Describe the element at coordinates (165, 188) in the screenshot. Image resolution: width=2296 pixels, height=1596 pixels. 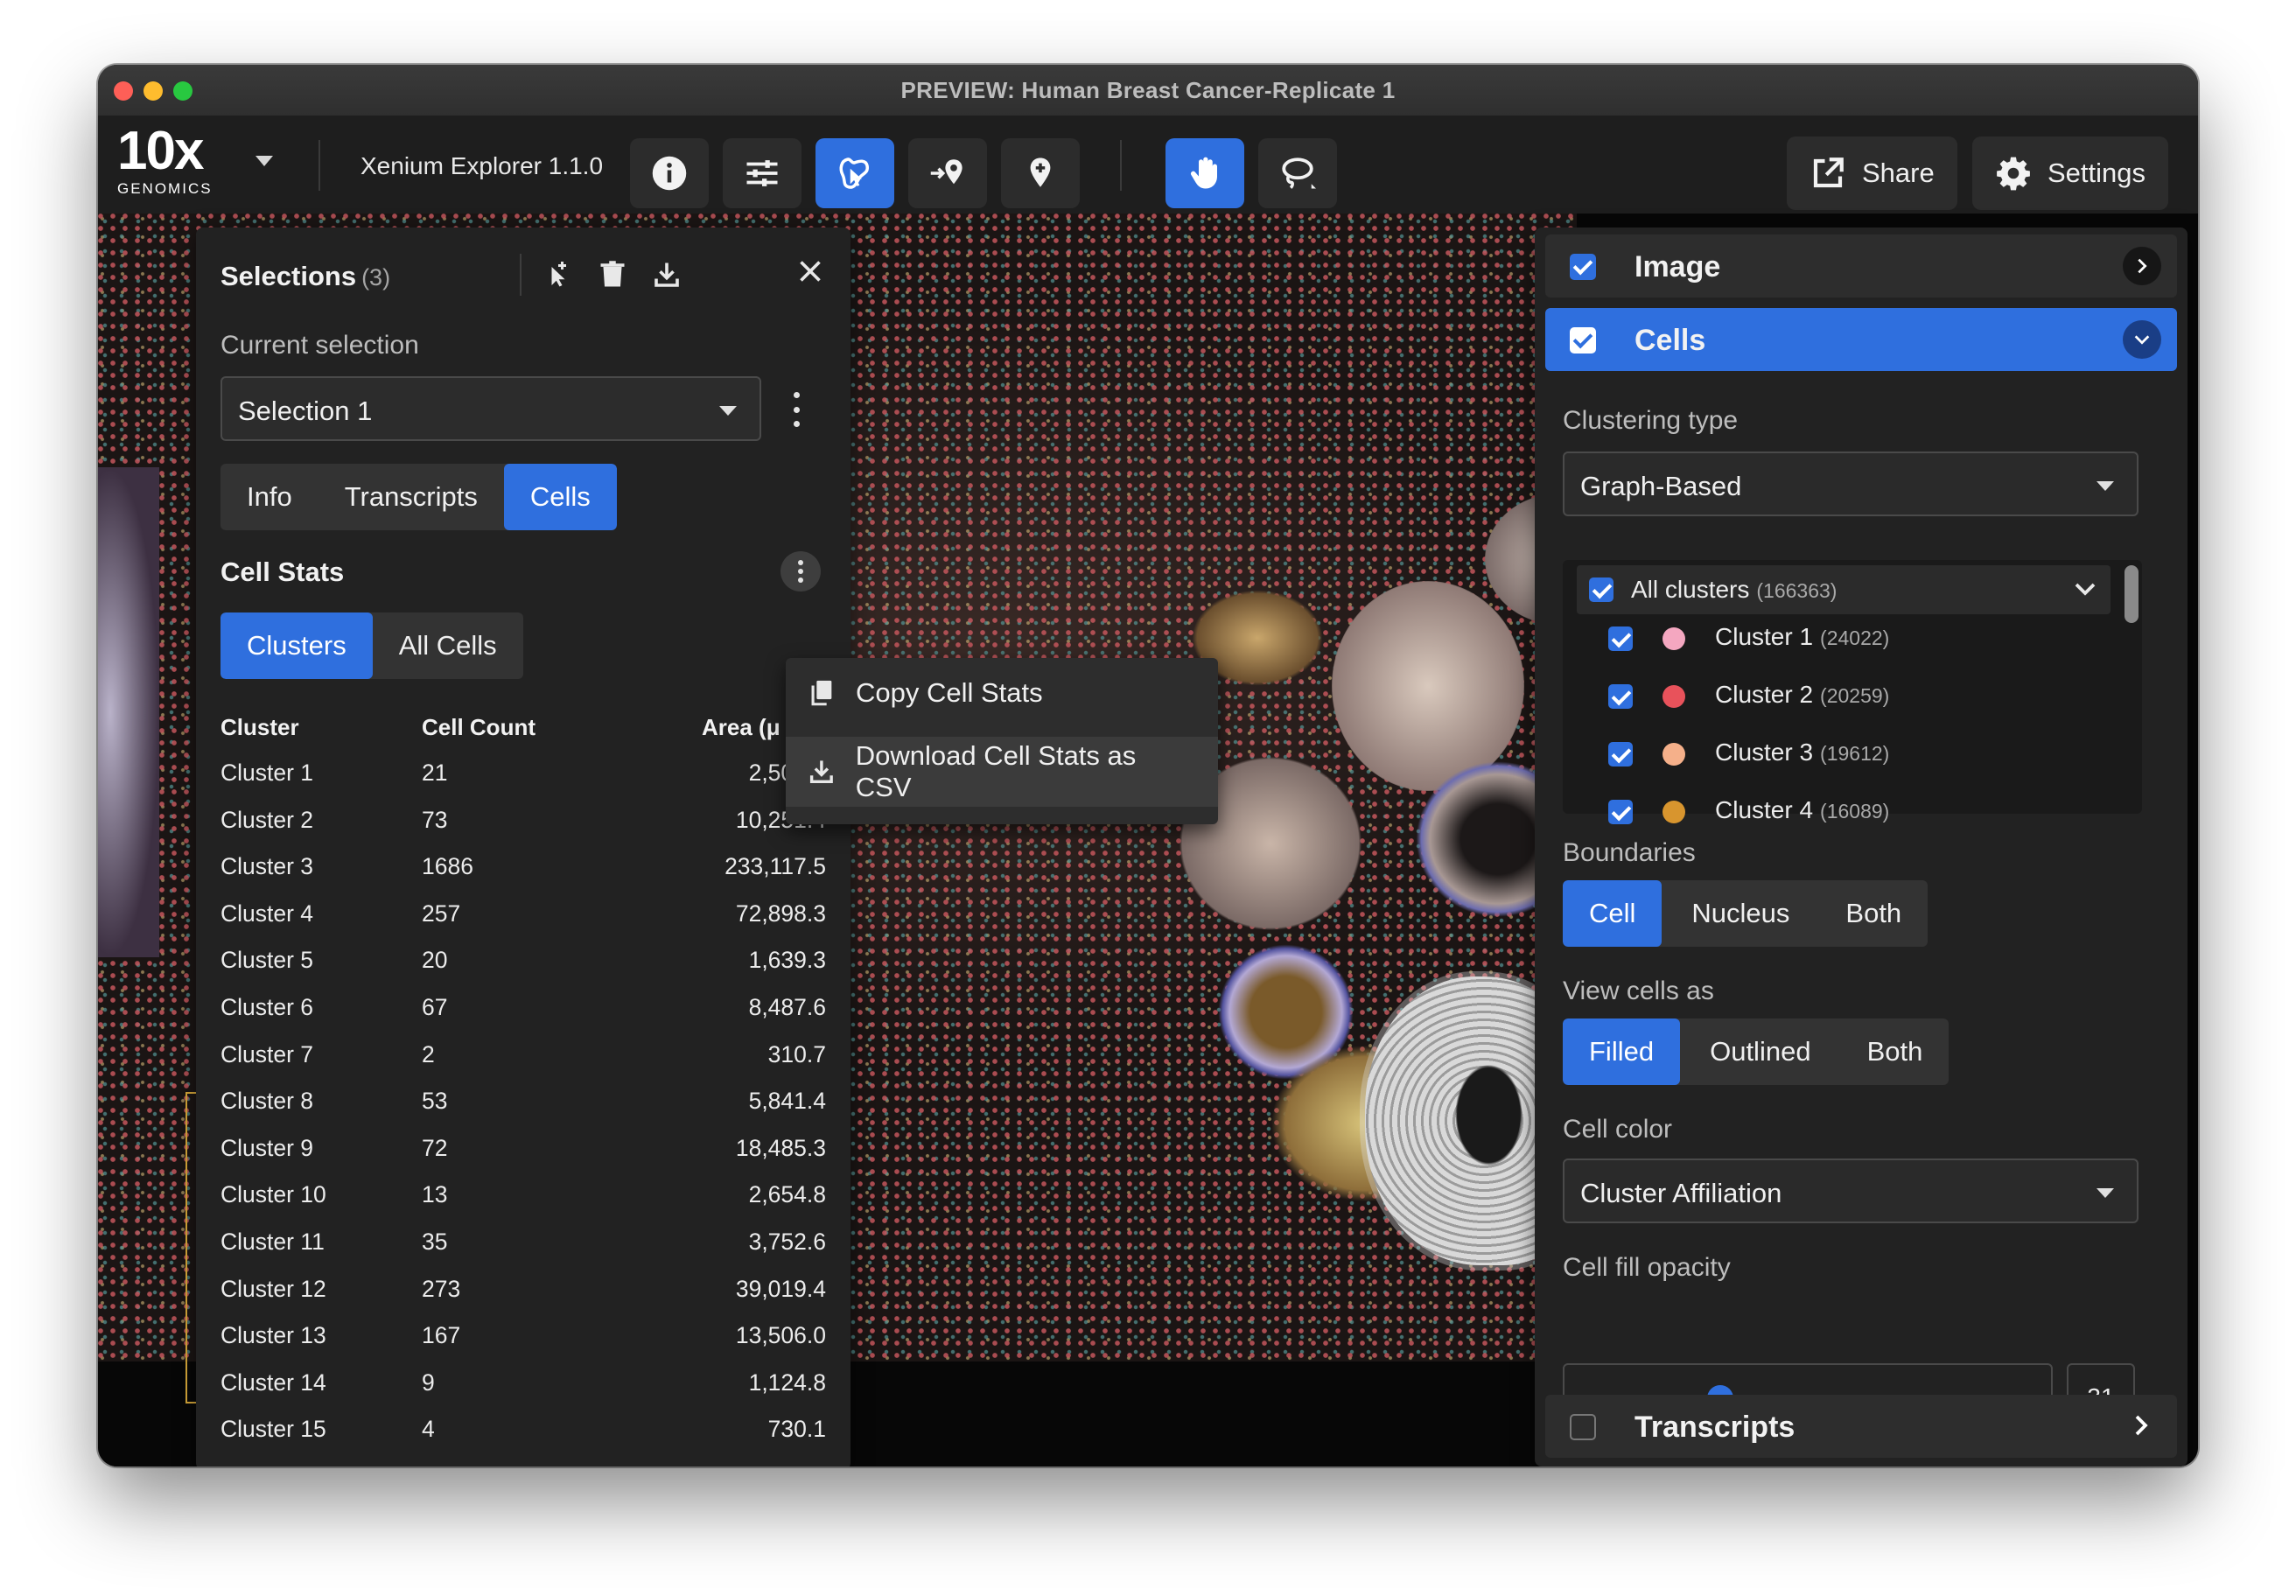
I see `logo-subtext: GENOMICS` at that location.